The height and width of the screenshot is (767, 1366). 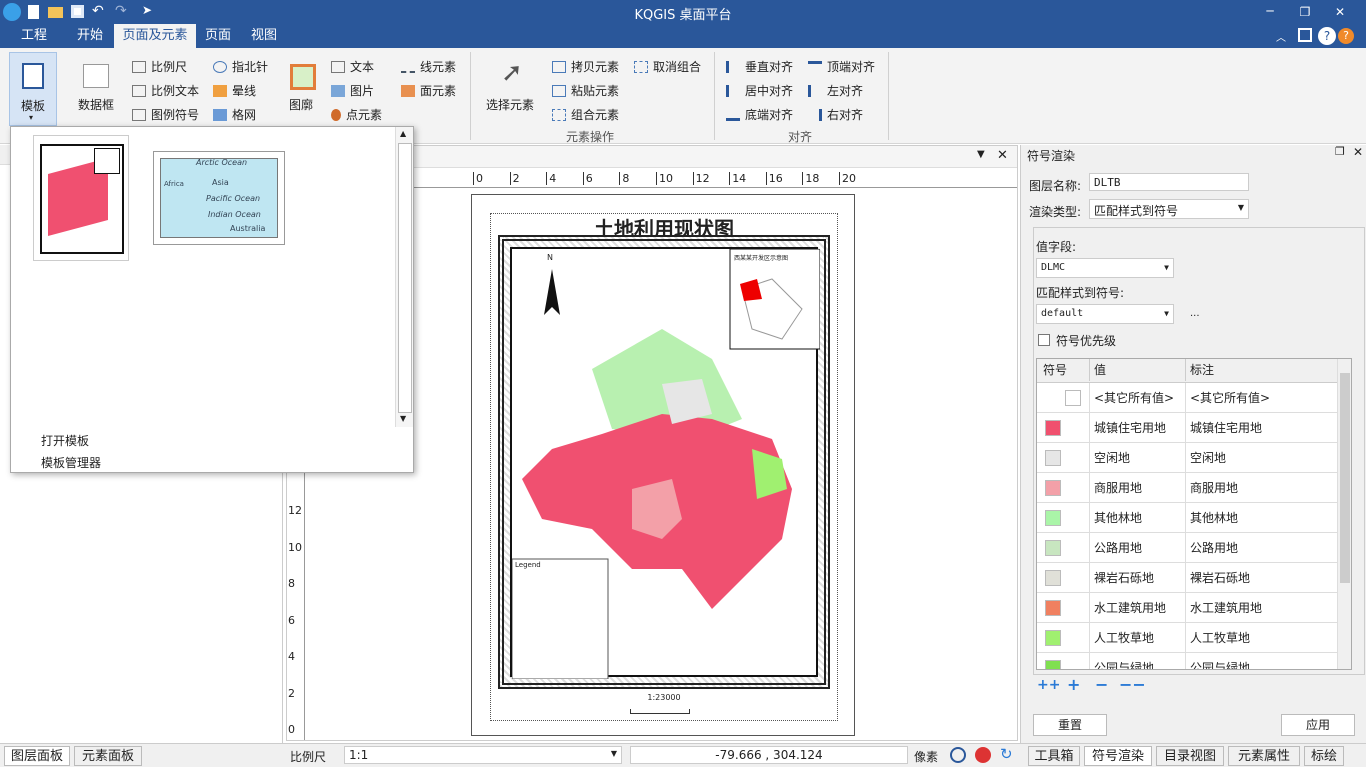 What do you see at coordinates (234, 90) in the screenshot?
I see `halo-button: 晕线` at bounding box center [234, 90].